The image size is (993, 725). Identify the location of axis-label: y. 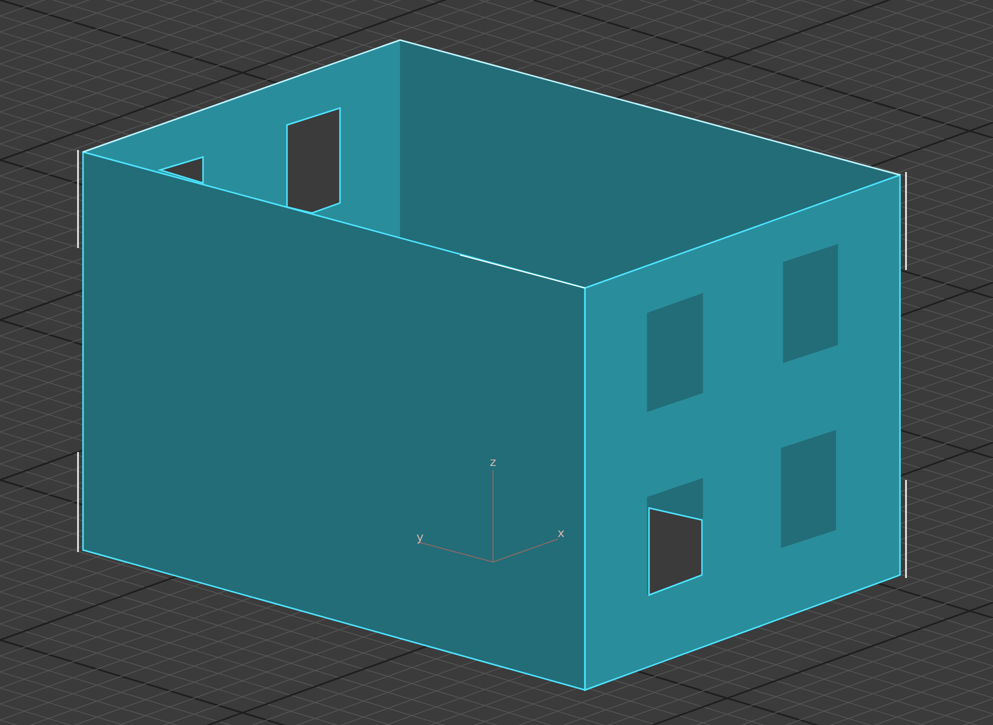
(420, 537).